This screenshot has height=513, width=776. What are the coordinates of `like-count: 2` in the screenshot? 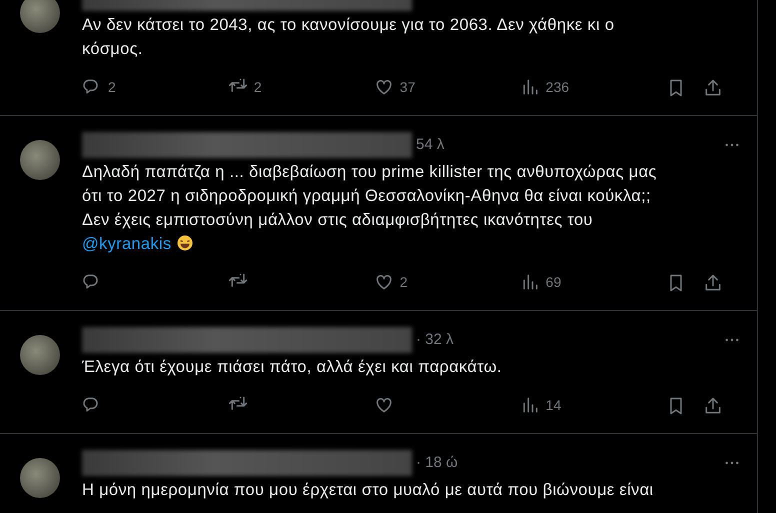 It's located at (404, 282).